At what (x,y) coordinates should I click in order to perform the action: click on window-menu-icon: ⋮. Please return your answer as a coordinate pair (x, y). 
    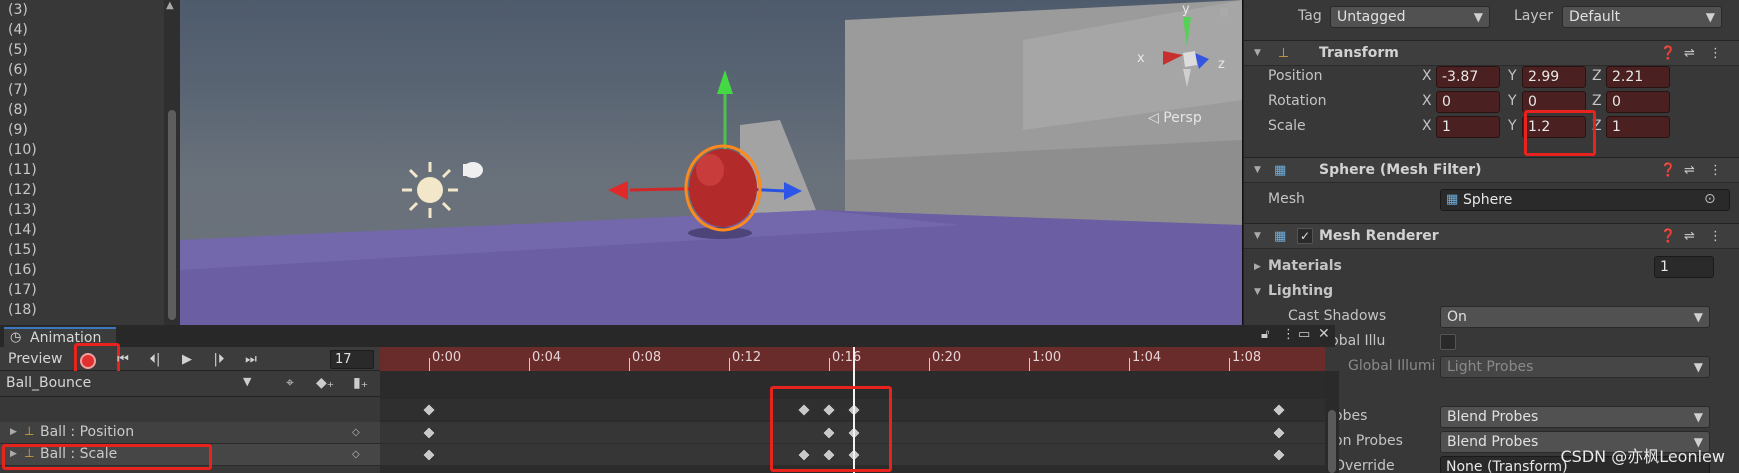
    Looking at the image, I should click on (1288, 334).